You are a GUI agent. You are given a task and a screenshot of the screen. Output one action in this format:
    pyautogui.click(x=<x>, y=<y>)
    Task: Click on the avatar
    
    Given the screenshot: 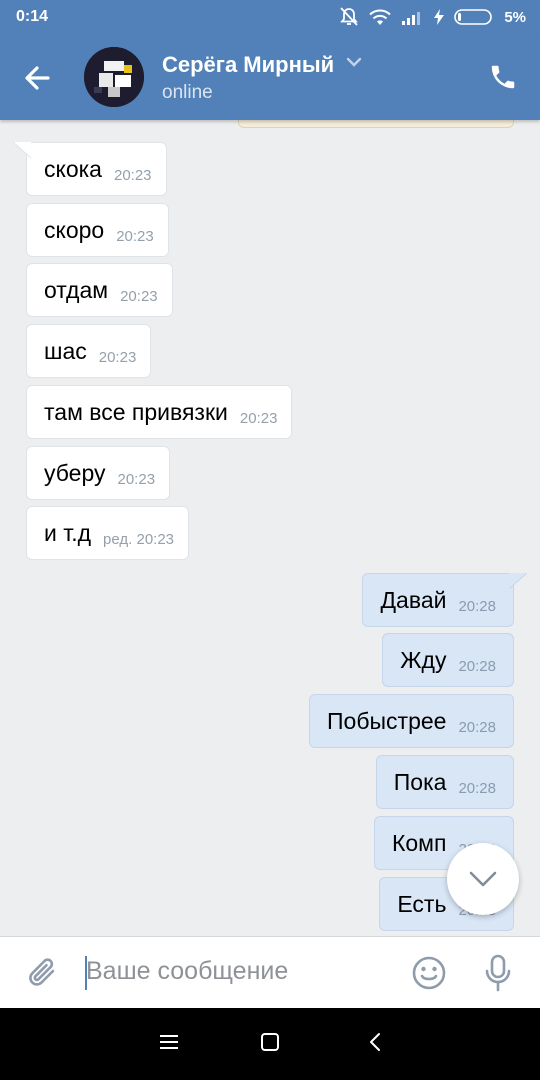 What is the action you would take?
    pyautogui.click(x=114, y=77)
    